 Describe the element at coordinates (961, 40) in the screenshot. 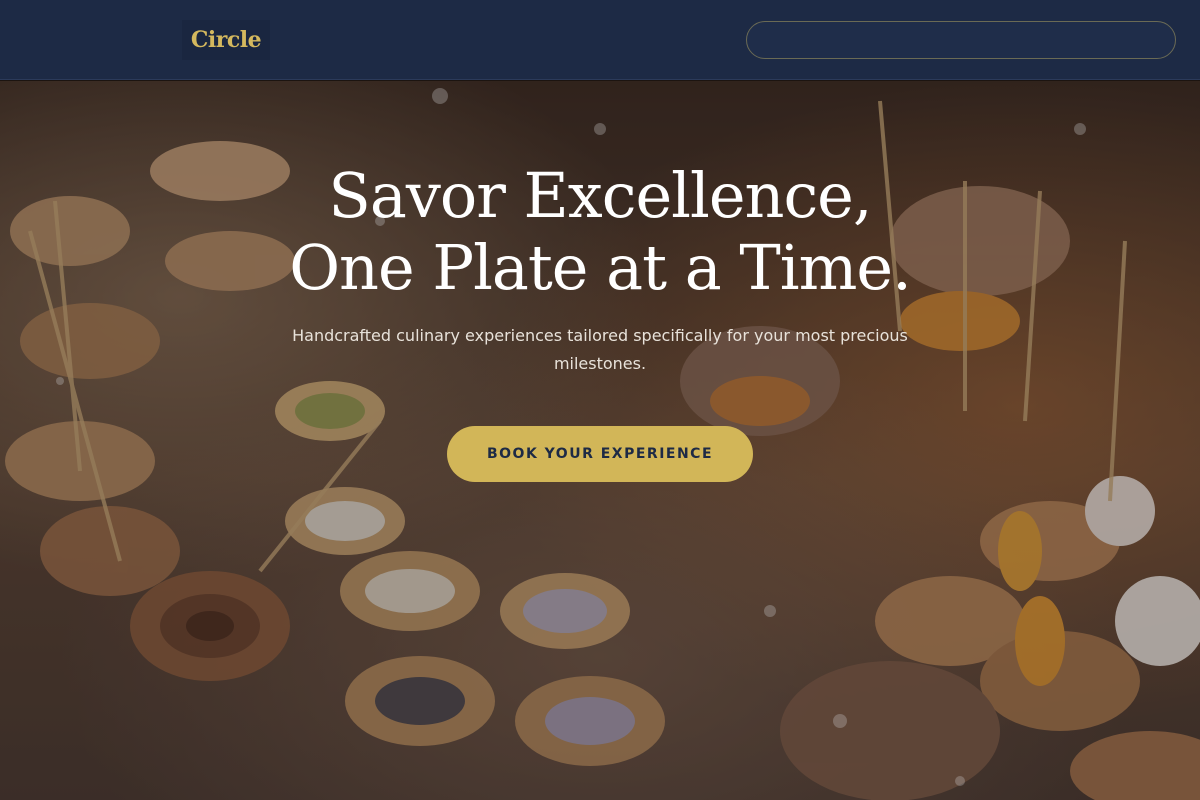

I see `navigation-pill` at that location.